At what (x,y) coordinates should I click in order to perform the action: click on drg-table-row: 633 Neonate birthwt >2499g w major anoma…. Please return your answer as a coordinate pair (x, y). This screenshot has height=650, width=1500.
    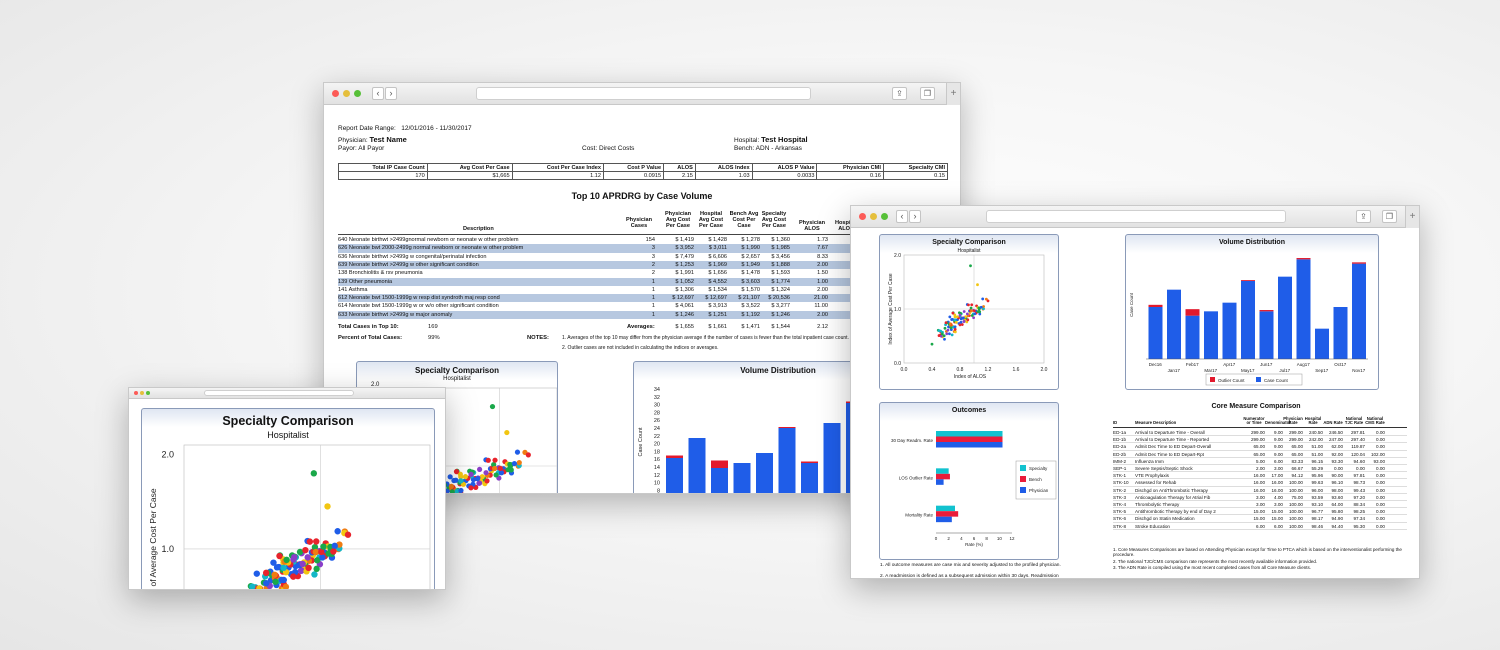
    Looking at the image, I should click on (608, 314).